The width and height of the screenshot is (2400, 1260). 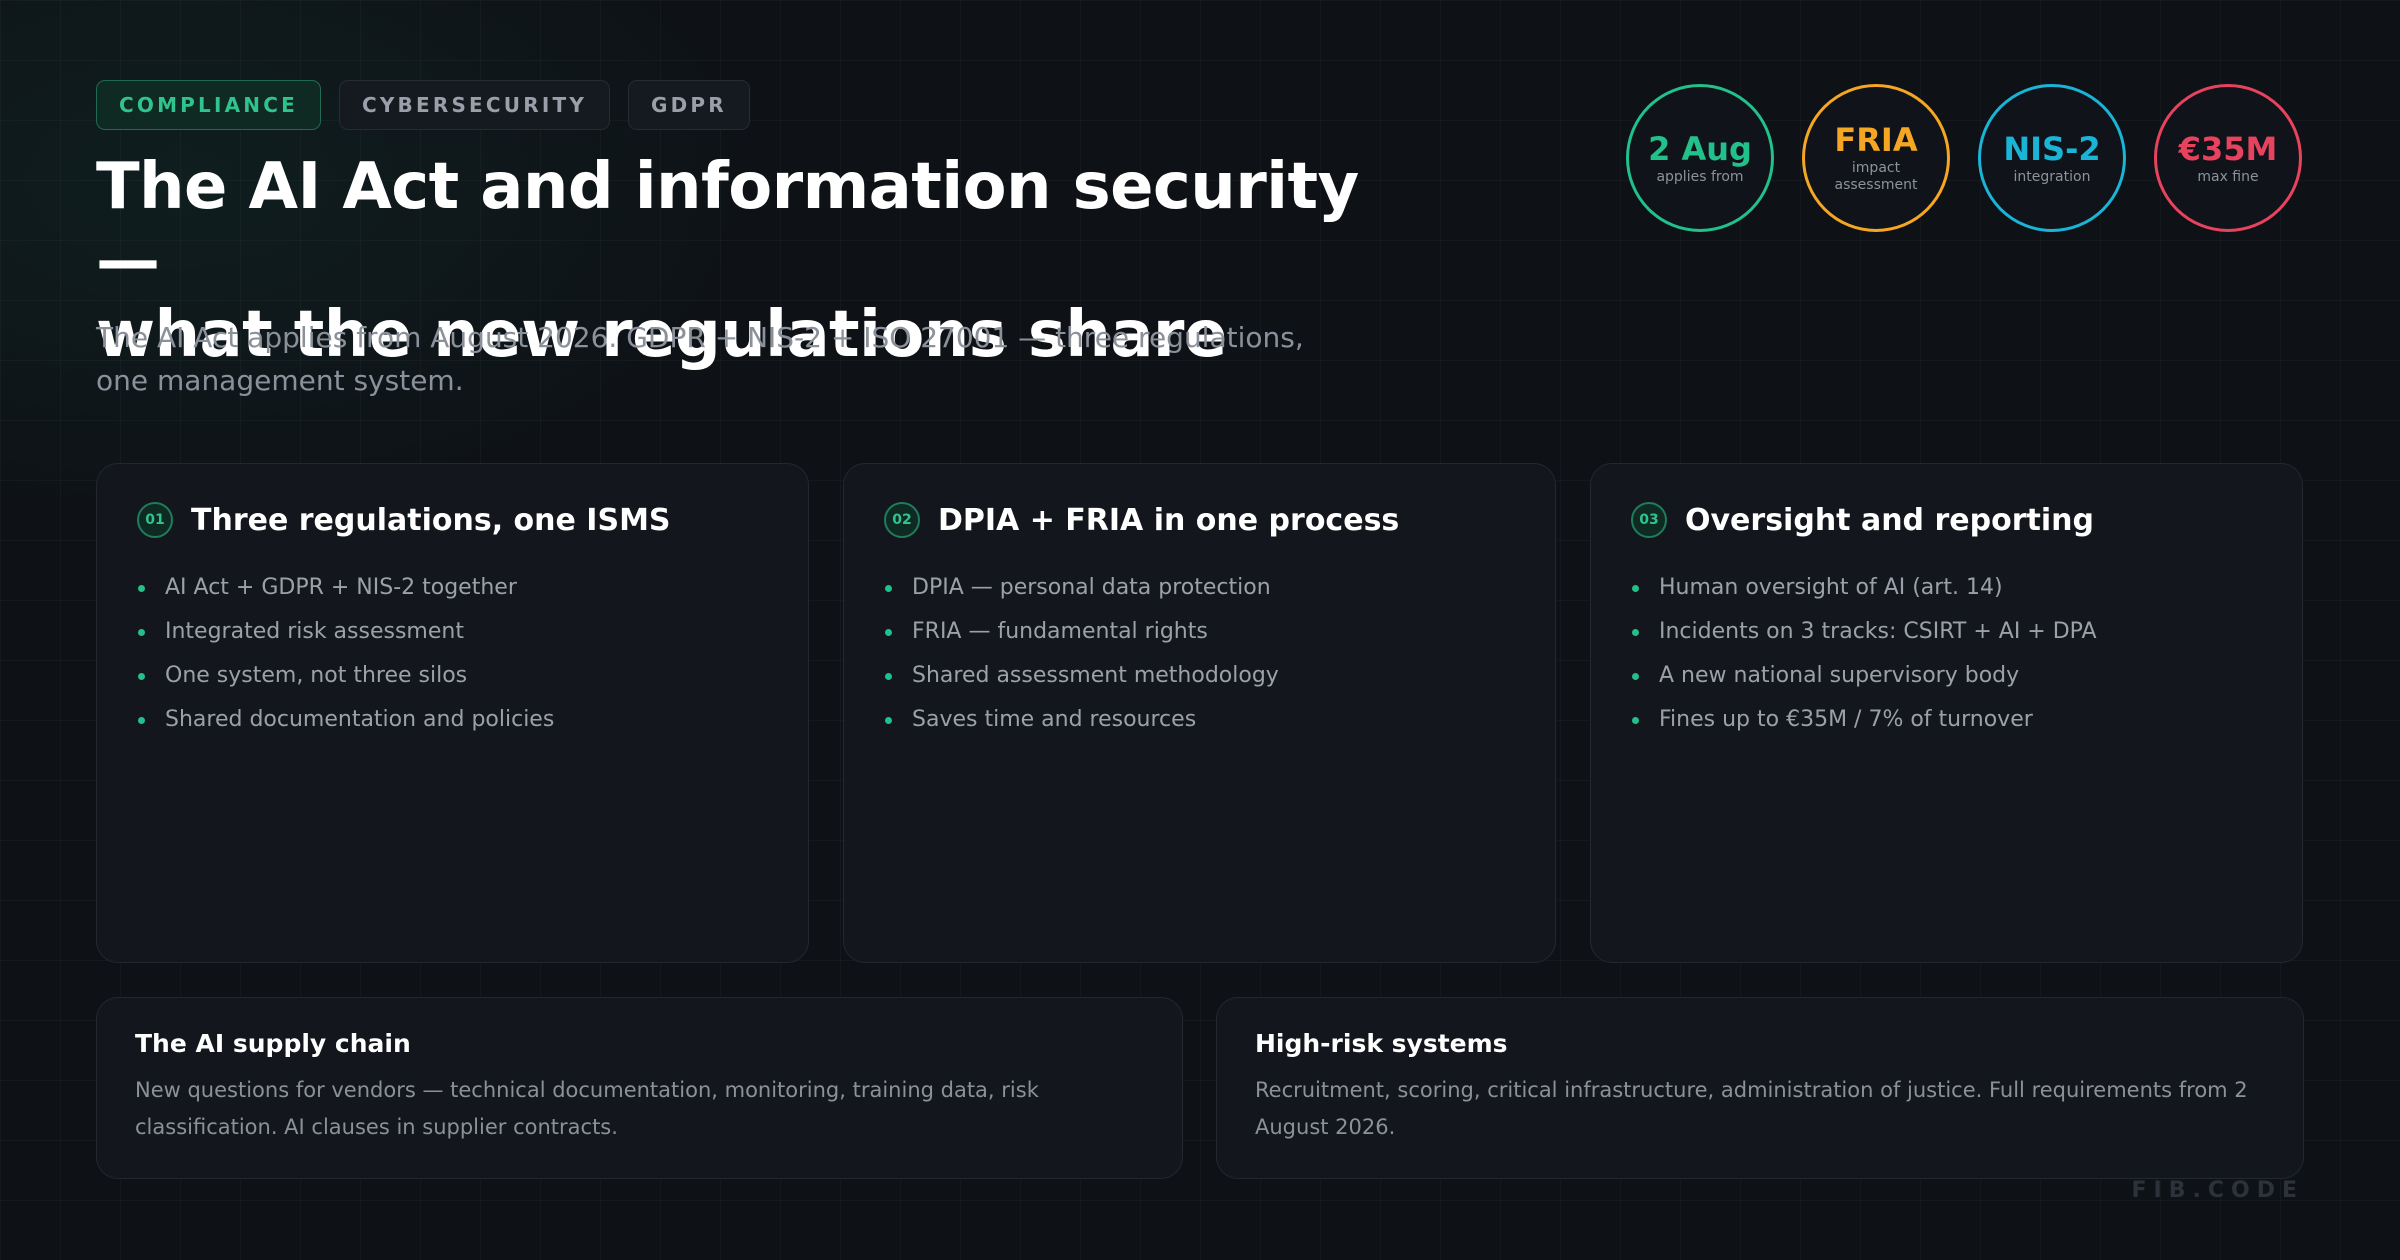 I want to click on card-title: Oversight and reporting, so click(x=1889, y=520).